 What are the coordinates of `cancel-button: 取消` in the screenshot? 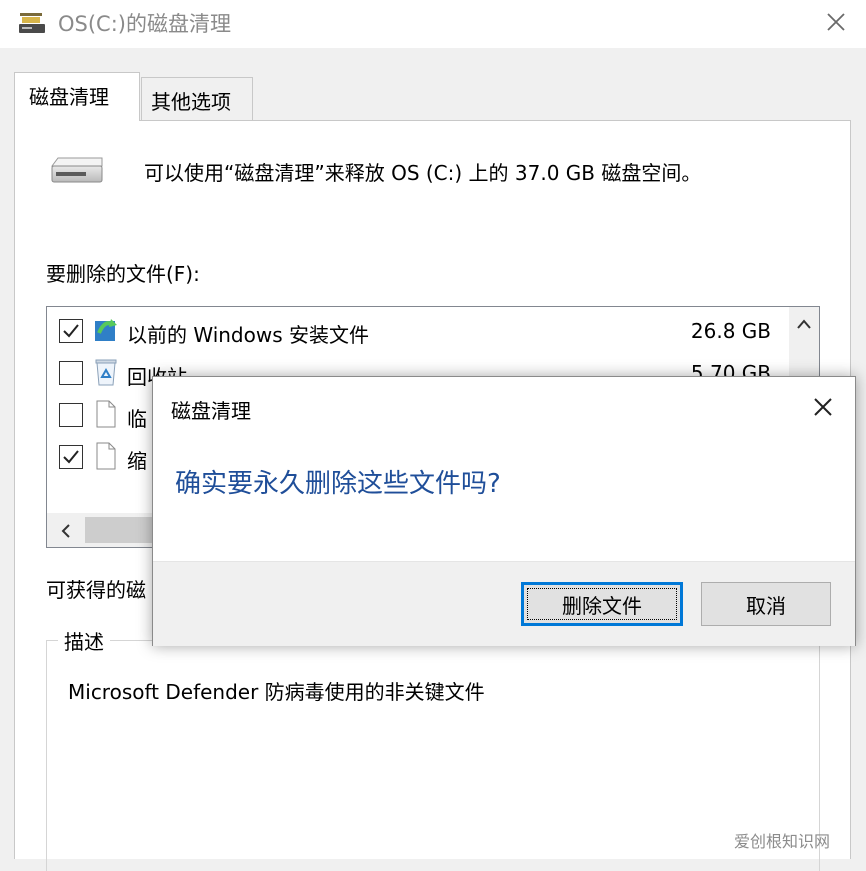 It's located at (766, 604).